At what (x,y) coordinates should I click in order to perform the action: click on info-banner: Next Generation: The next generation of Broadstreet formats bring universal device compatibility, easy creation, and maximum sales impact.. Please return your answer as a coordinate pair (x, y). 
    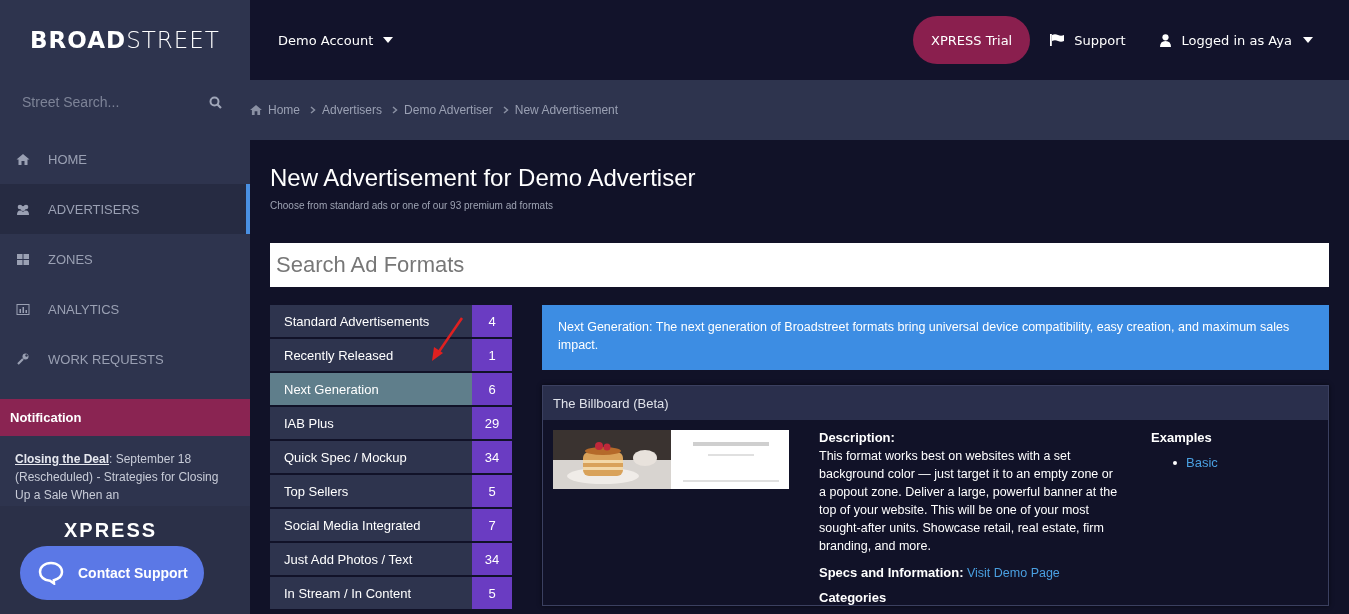
    Looking at the image, I should click on (935, 337).